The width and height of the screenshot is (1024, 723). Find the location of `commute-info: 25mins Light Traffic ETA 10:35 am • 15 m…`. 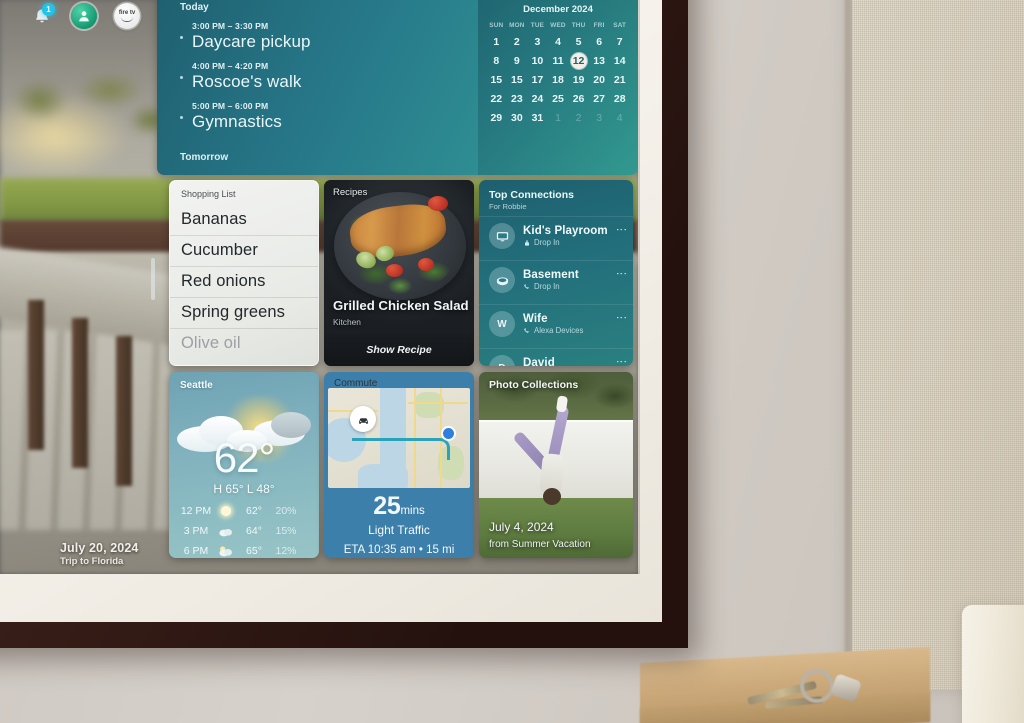

commute-info: 25mins Light Traffic ETA 10:35 am • 15 m… is located at coordinates (399, 525).